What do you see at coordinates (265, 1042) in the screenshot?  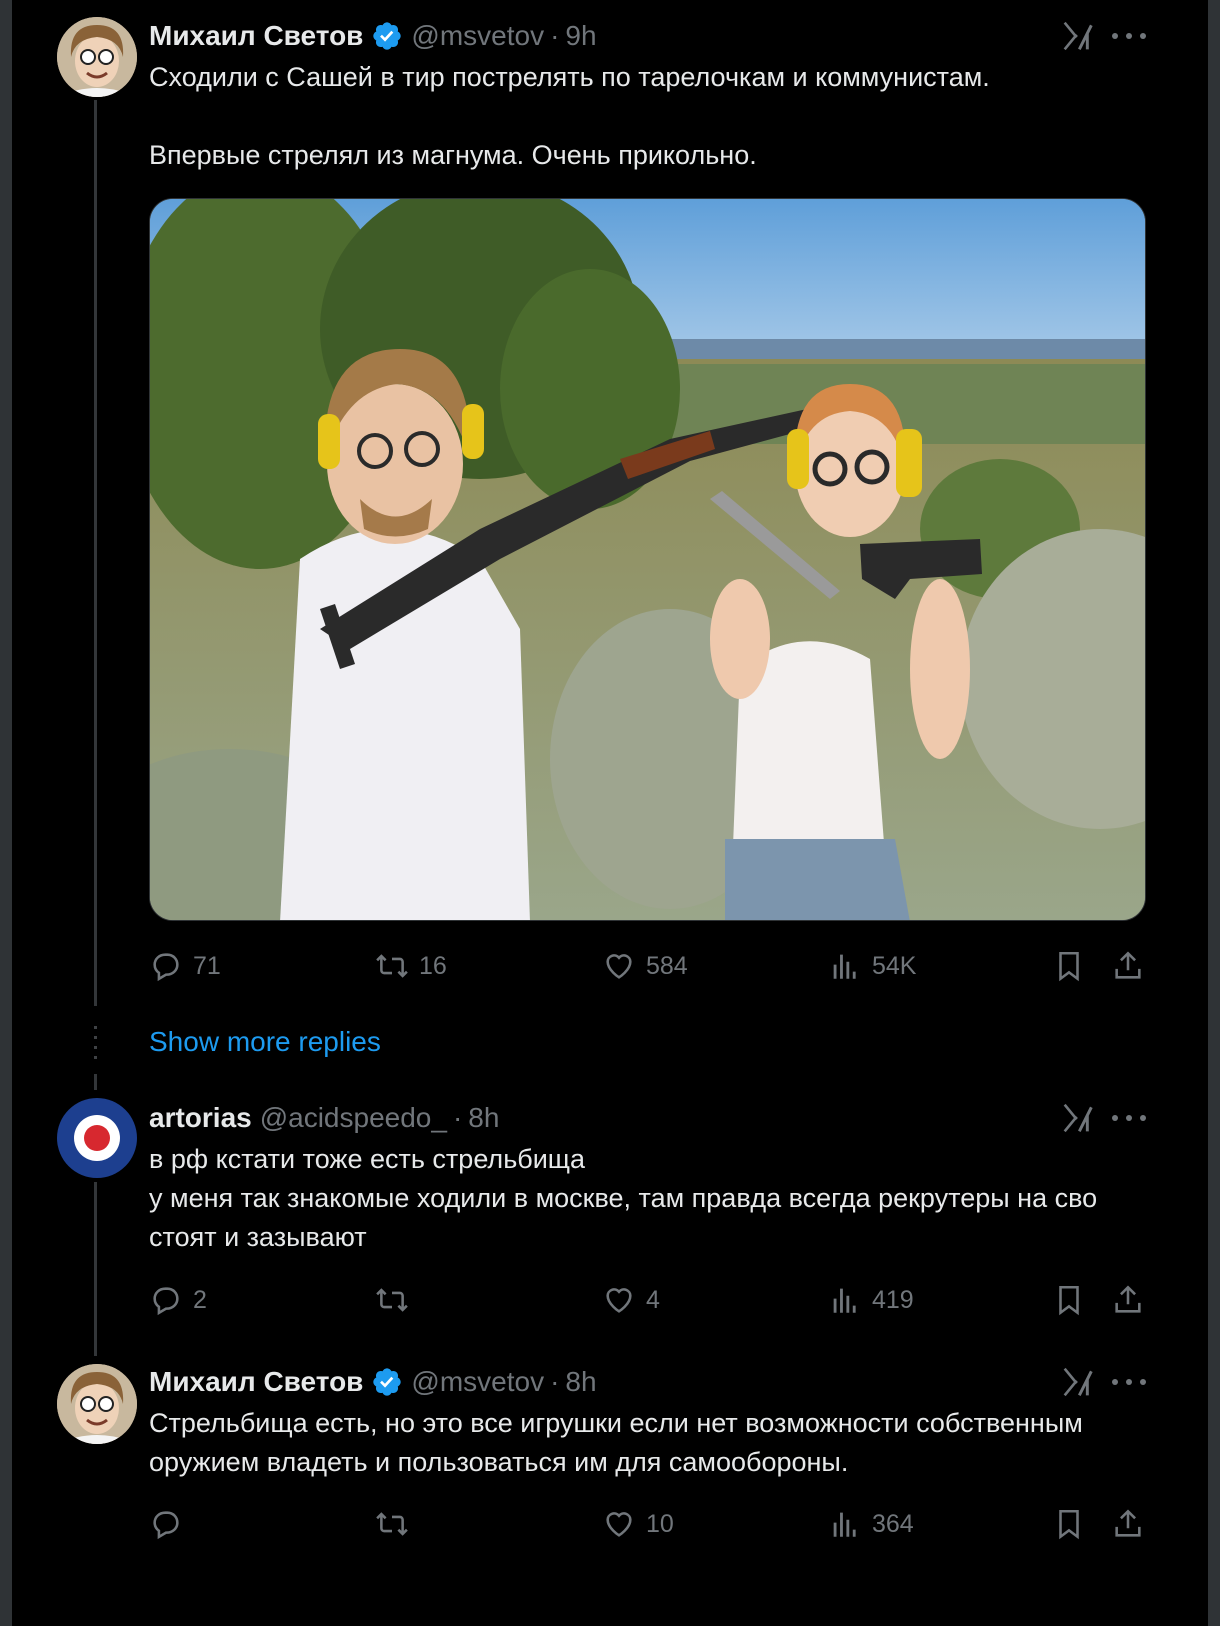 I see `show-more-replies-link: Show more replies` at bounding box center [265, 1042].